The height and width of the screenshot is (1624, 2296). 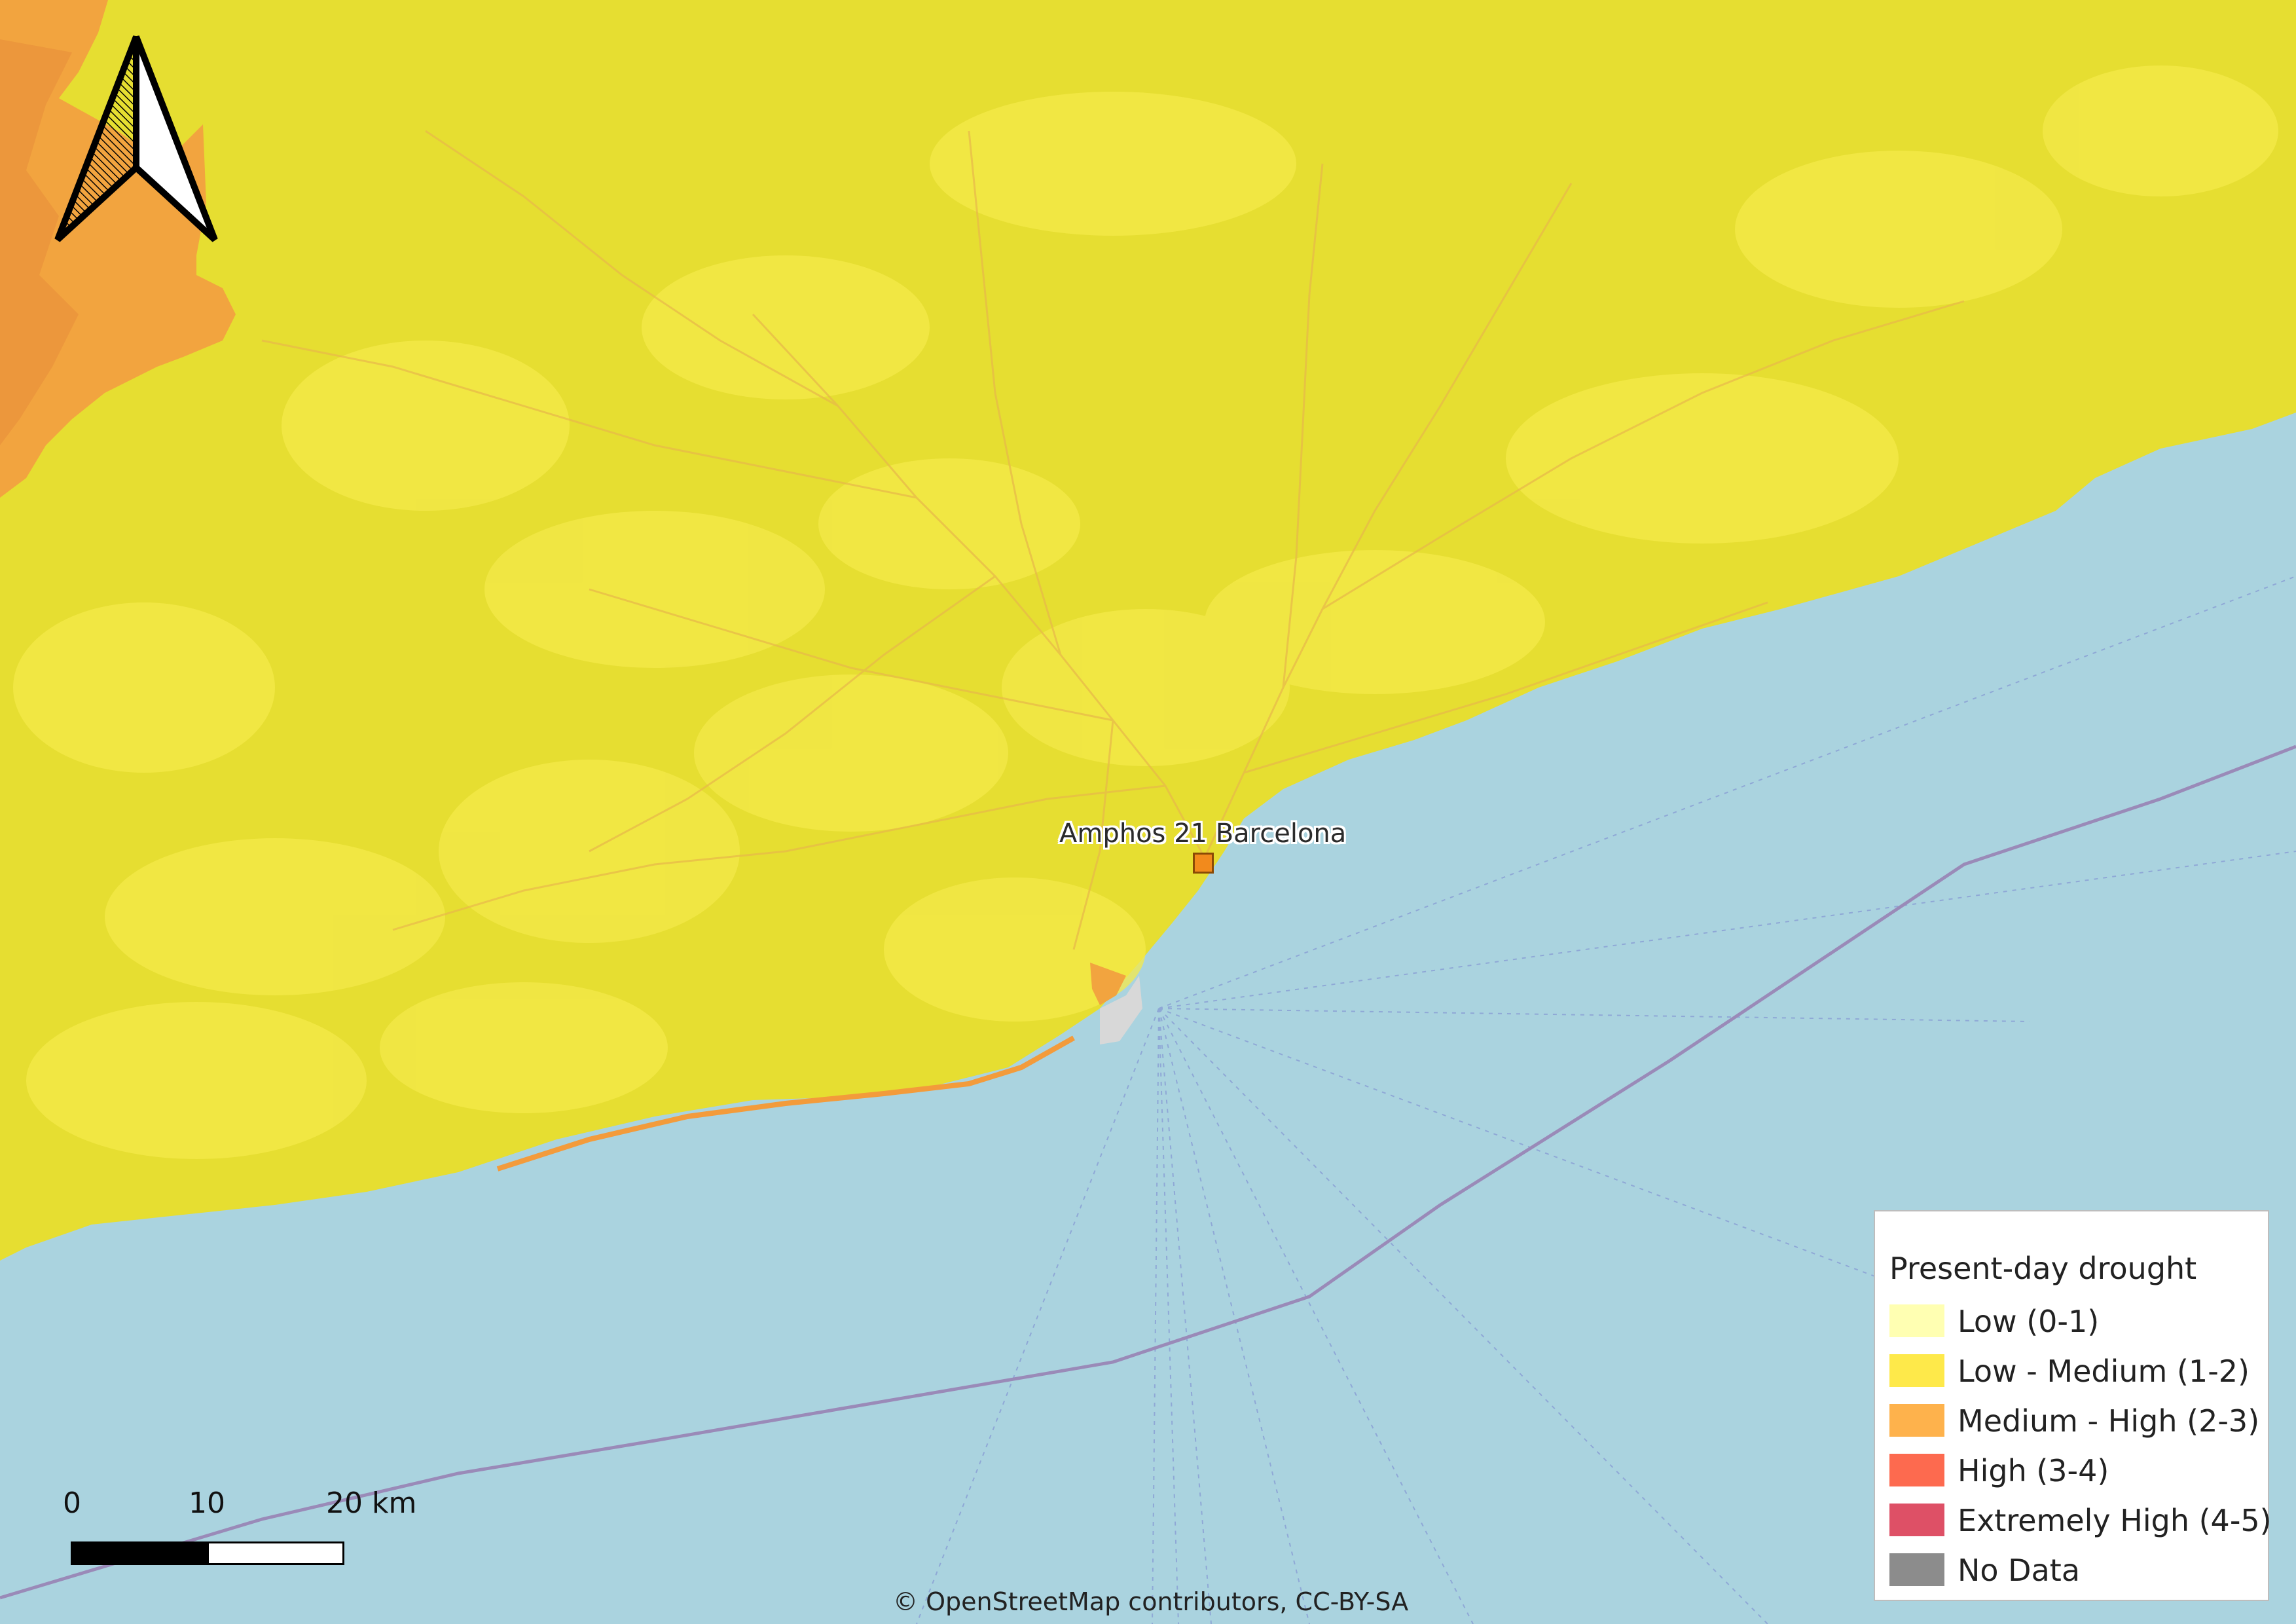 I want to click on scale-label-10: 10, so click(x=207, y=1503).